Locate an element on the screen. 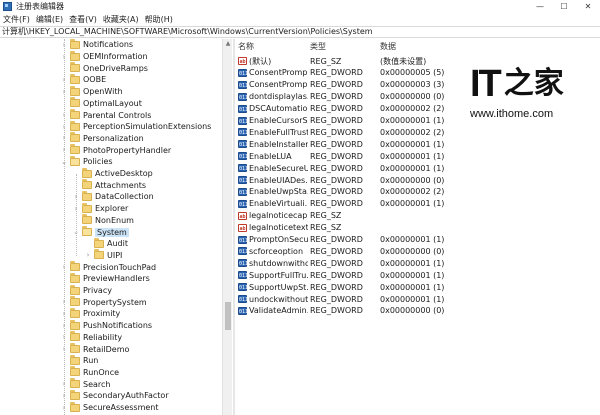 This screenshot has height=415, width=600. tree-node: › PropertySystem is located at coordinates (103, 302).